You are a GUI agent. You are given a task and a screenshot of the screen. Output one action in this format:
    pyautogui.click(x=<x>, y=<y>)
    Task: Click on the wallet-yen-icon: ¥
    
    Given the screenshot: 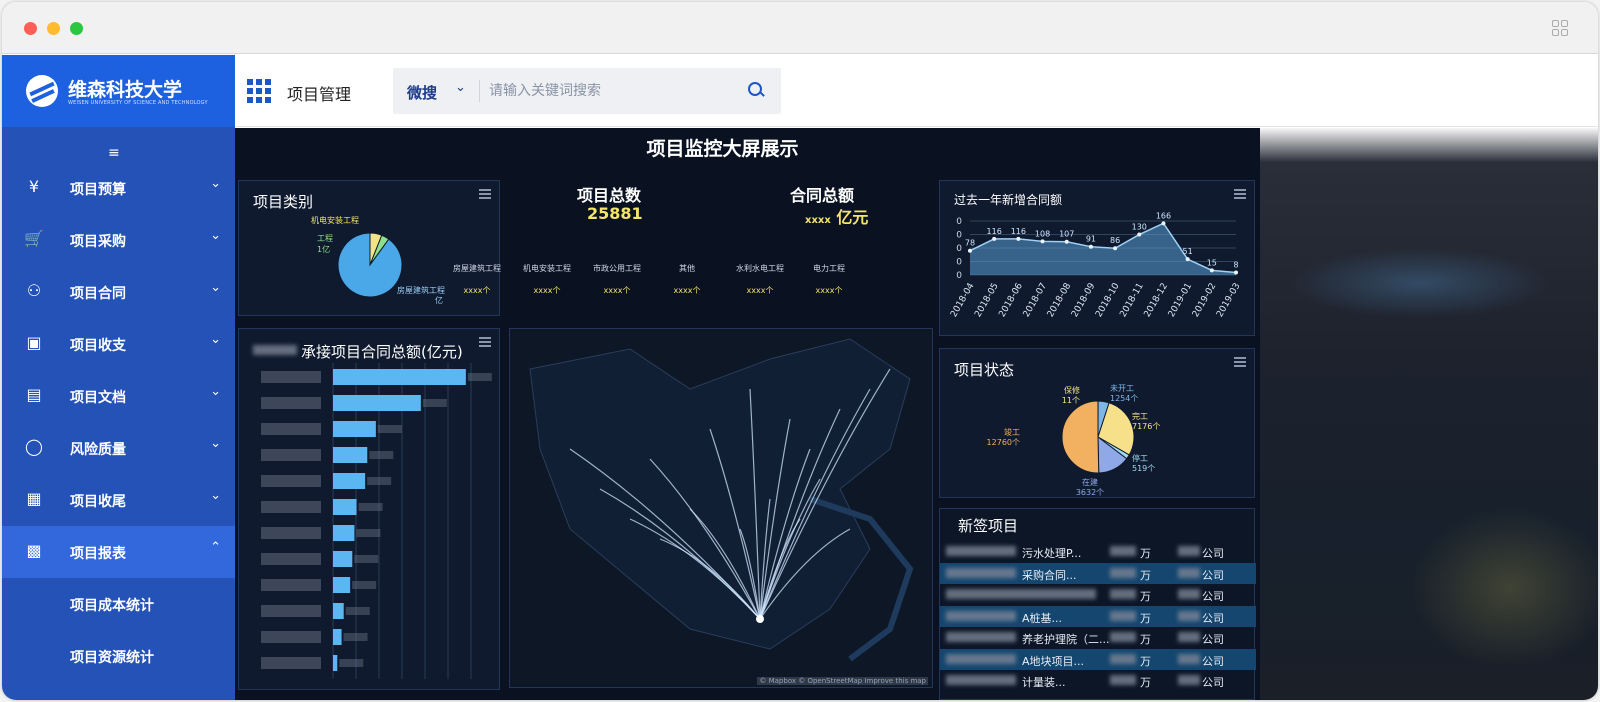 What is the action you would take?
    pyautogui.click(x=34, y=186)
    